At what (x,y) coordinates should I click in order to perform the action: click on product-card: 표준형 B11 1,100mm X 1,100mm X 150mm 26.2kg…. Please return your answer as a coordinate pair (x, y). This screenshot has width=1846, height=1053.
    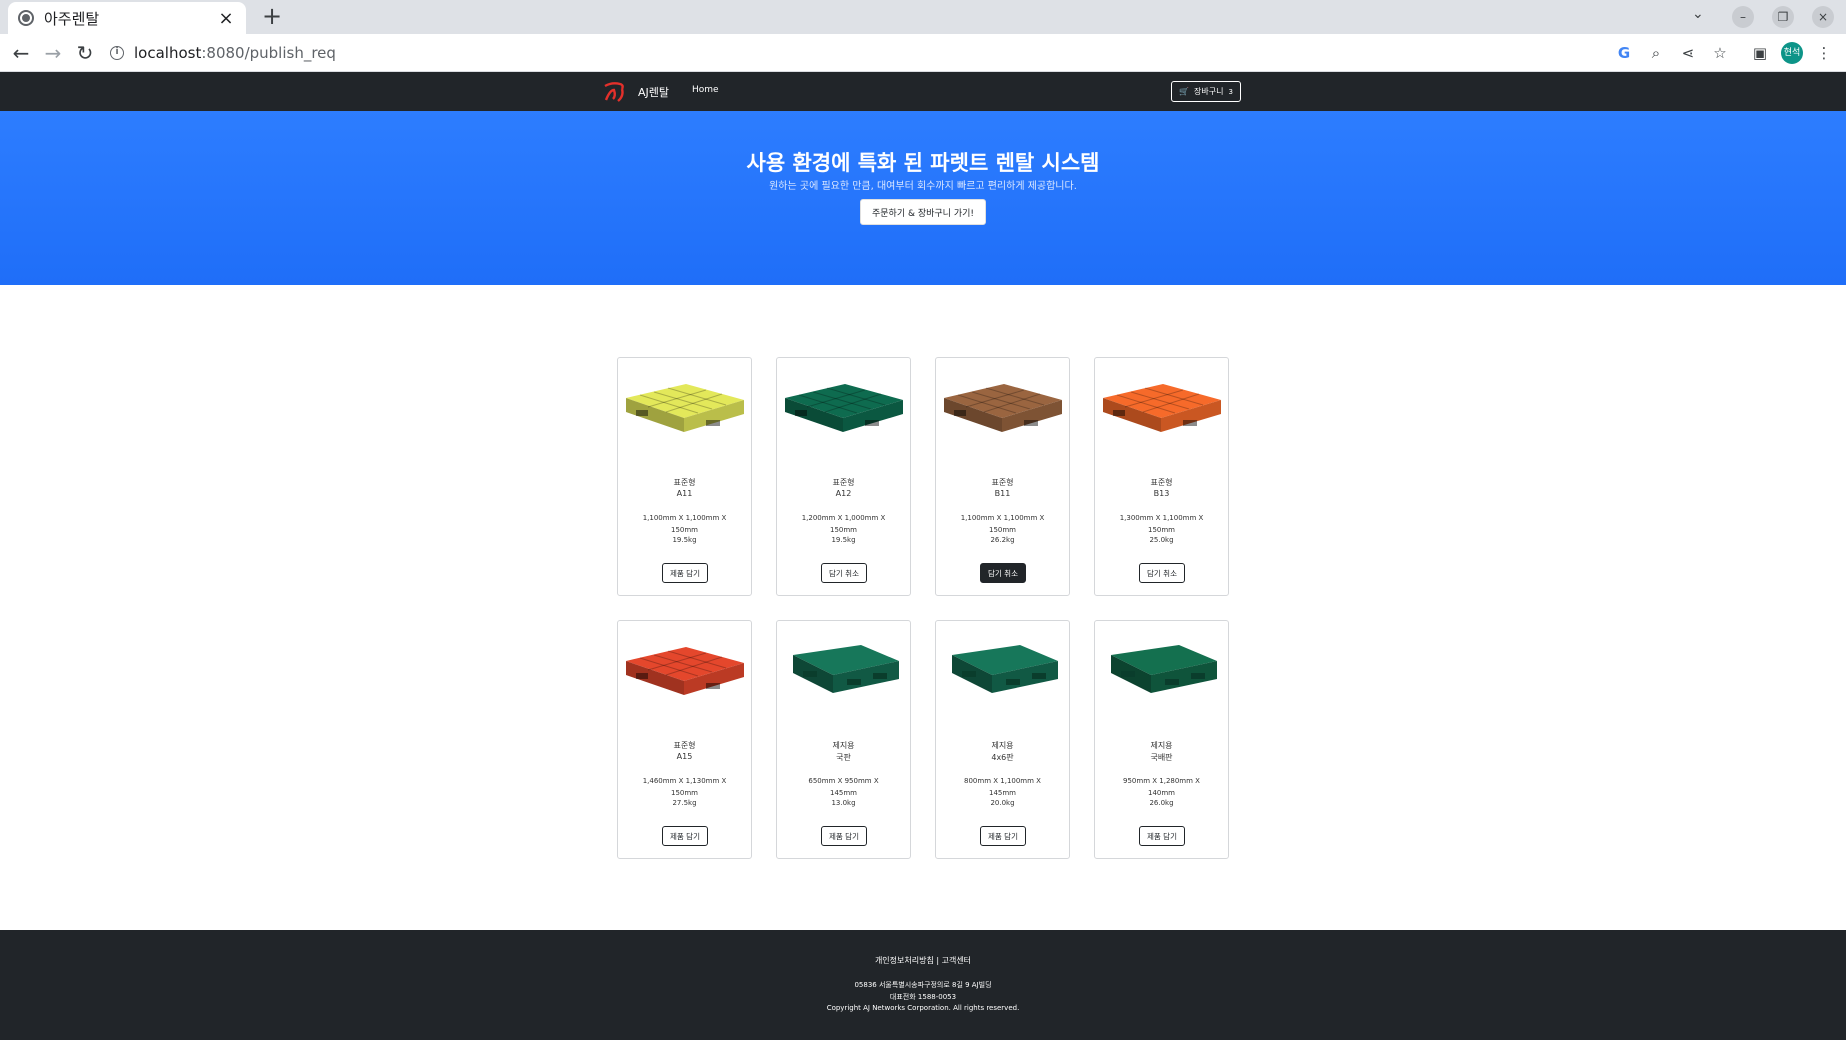
    Looking at the image, I should click on (1002, 476).